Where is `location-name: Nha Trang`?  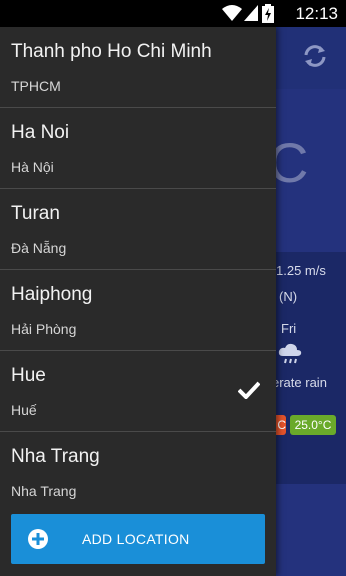 location-name: Nha Trang is located at coordinates (55, 456).